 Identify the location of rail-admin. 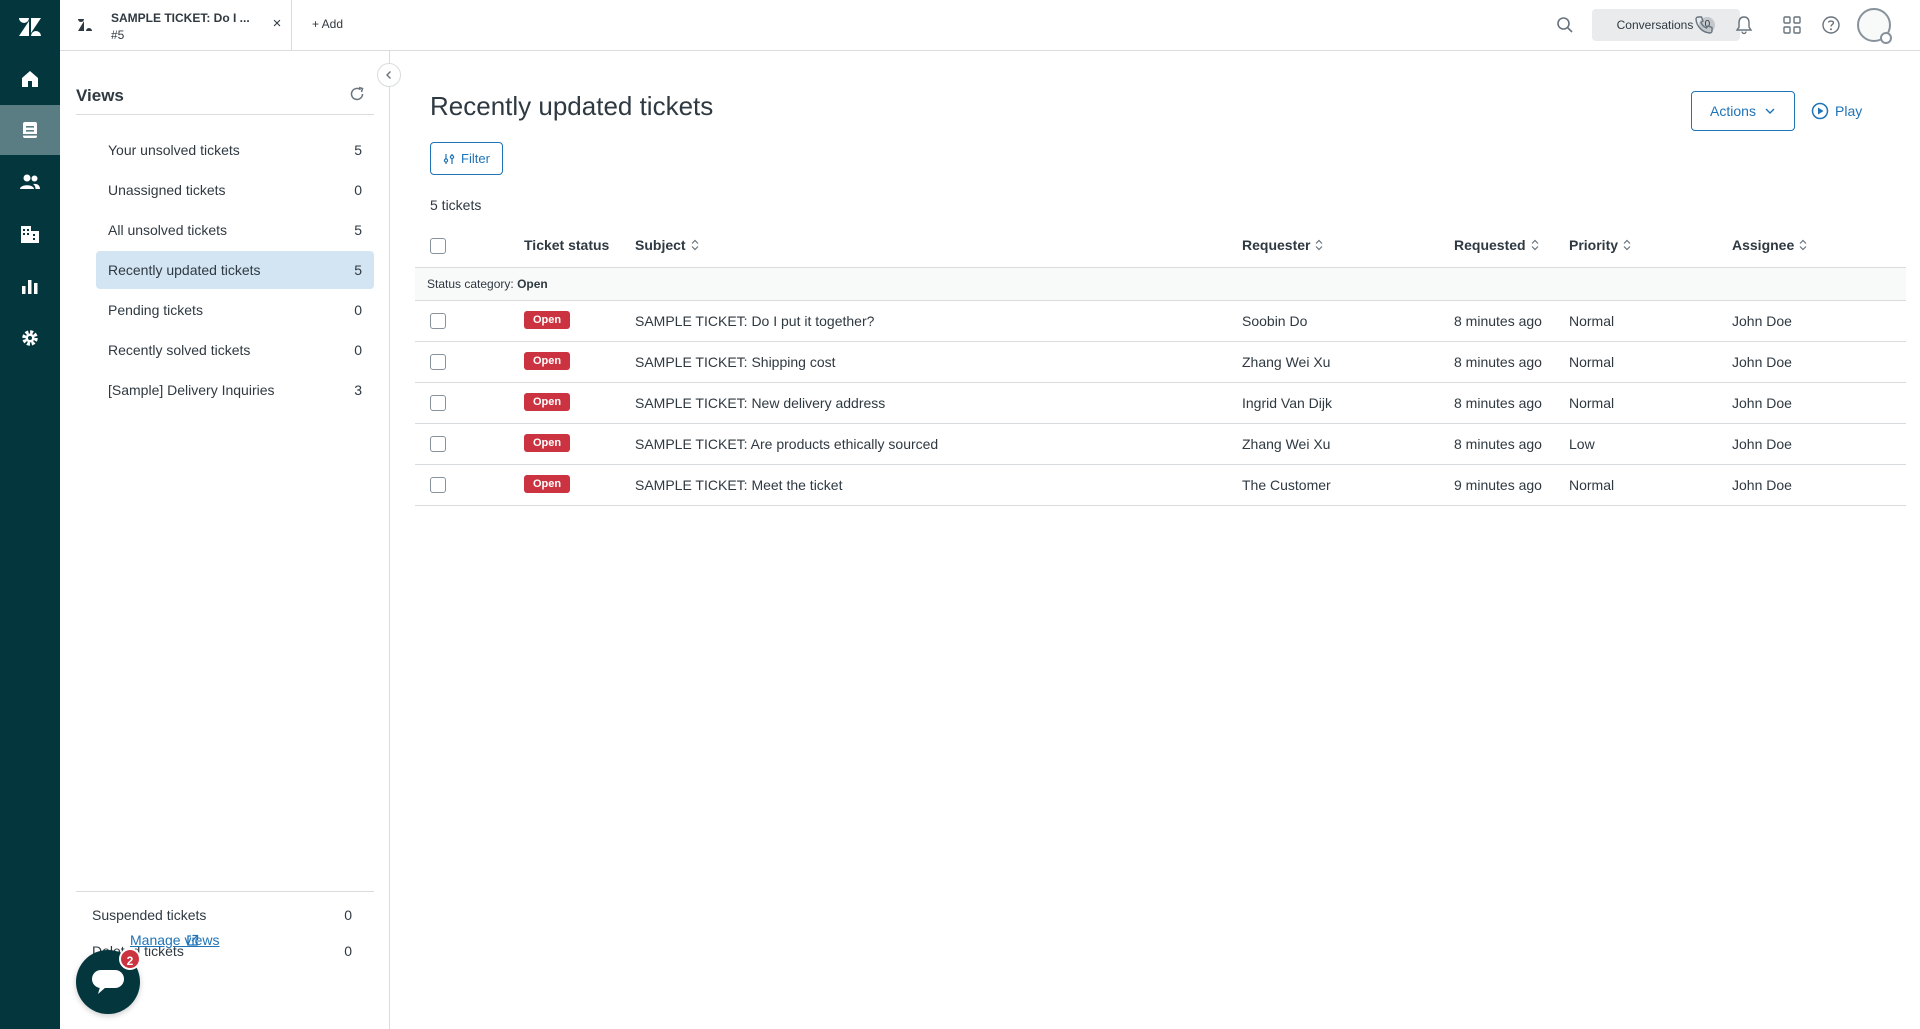
(30, 338).